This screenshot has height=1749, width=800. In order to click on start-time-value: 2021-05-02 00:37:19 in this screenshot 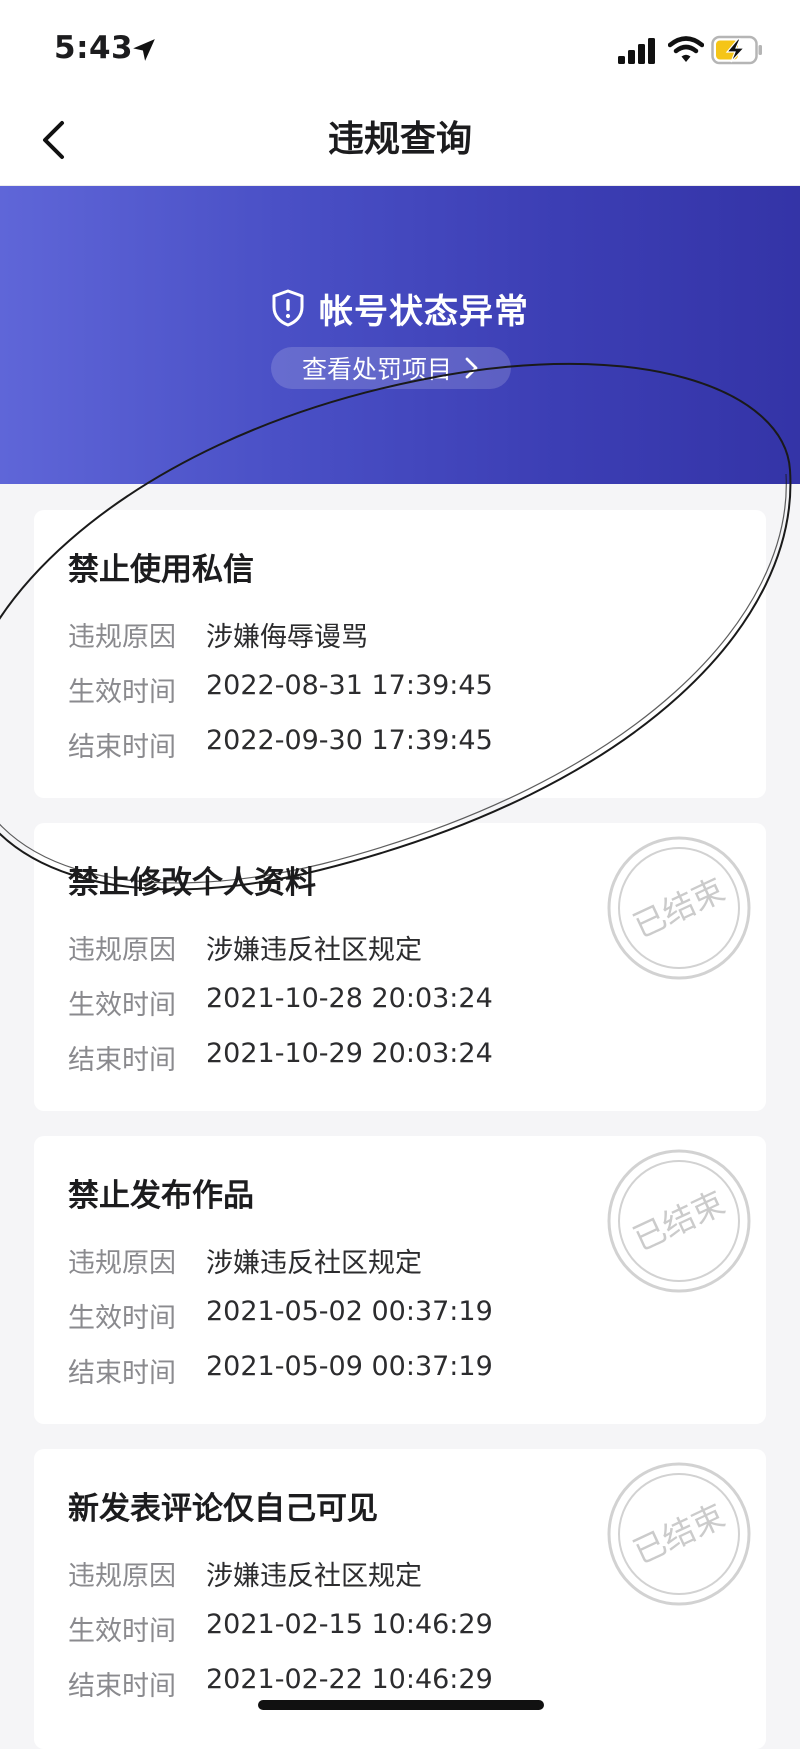, I will do `click(349, 1311)`.